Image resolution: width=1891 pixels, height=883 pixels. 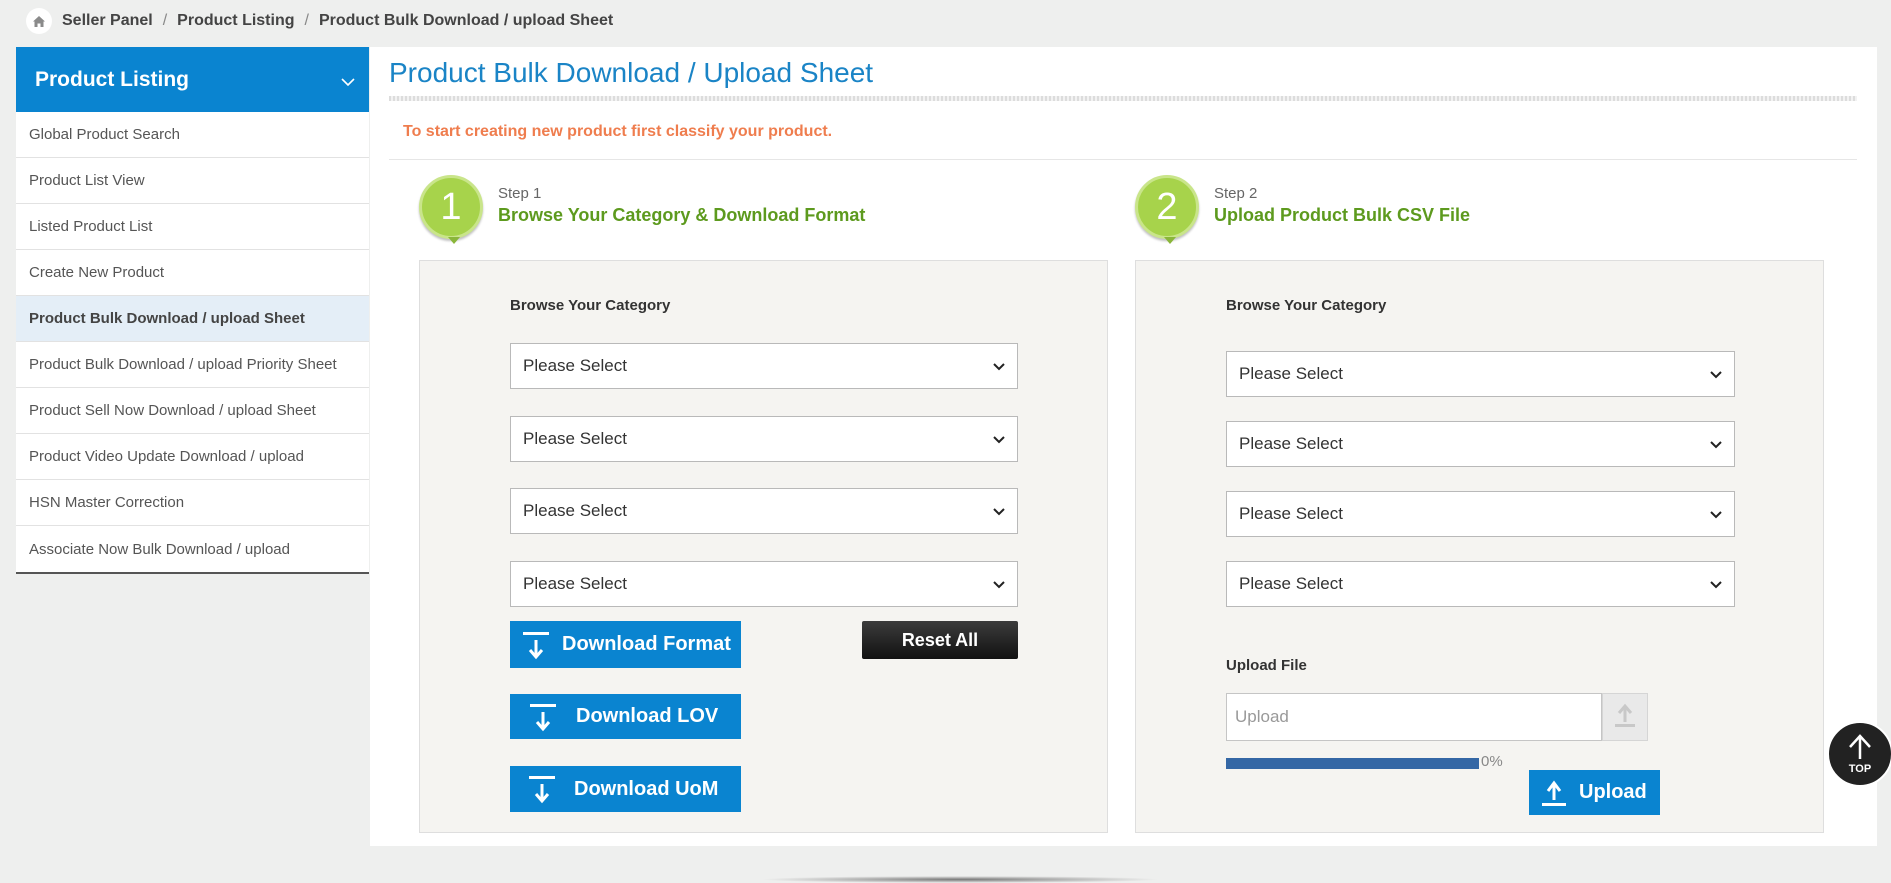 What do you see at coordinates (764, 584) in the screenshot?
I see `step1-category-select-4: Please Select` at bounding box center [764, 584].